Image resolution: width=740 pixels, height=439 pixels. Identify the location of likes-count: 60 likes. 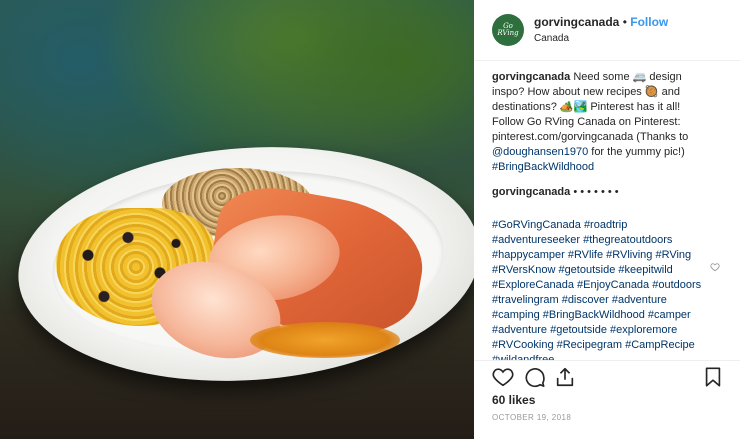
(513, 400).